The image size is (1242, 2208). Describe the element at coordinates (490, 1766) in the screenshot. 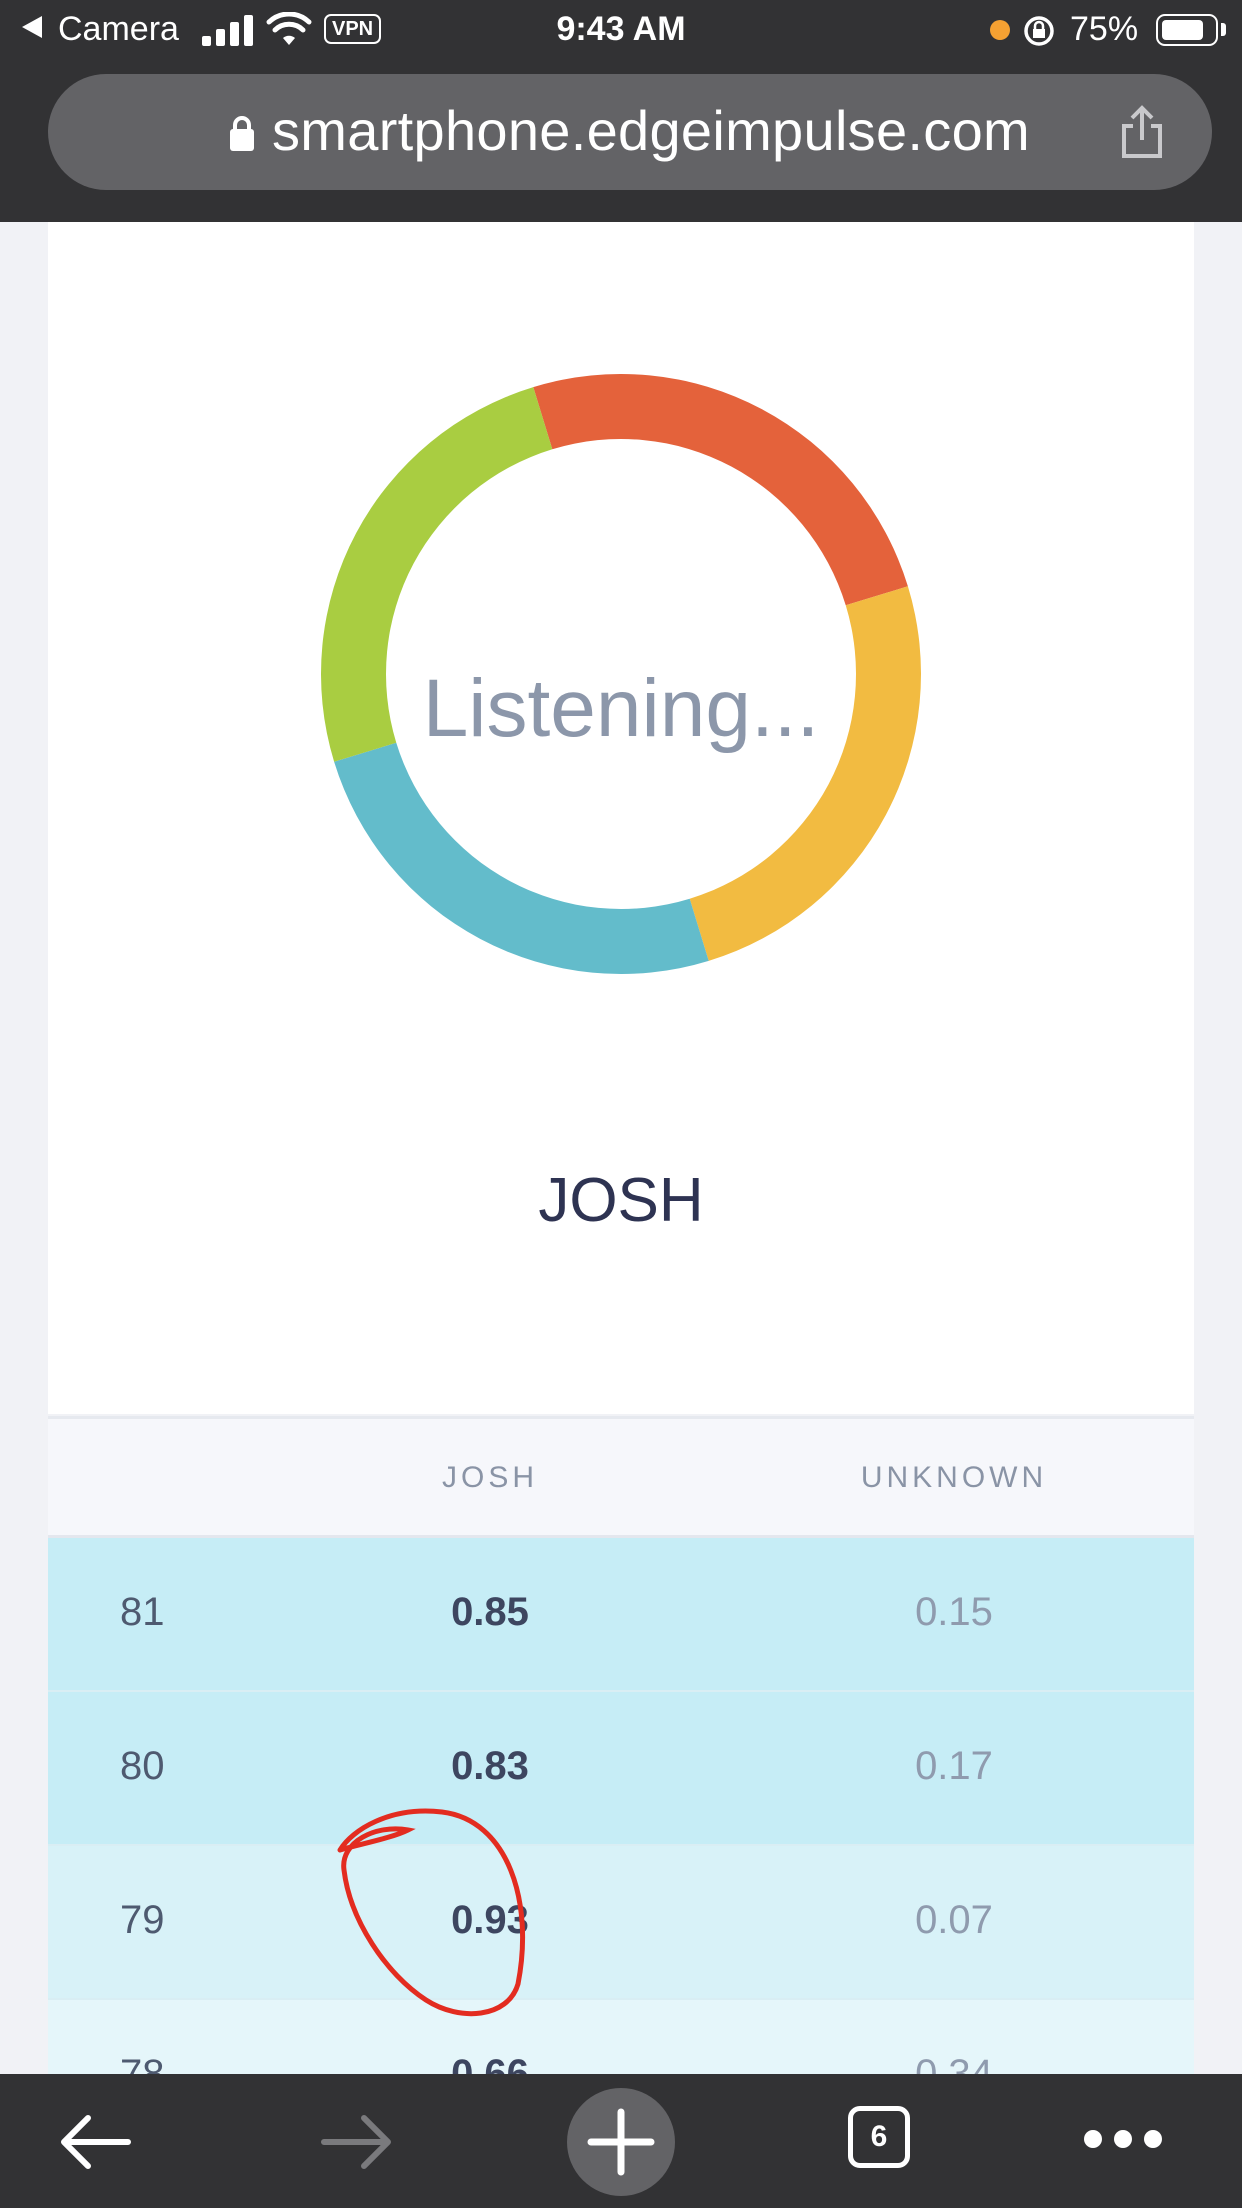

I see `josh-score: 0.83` at that location.